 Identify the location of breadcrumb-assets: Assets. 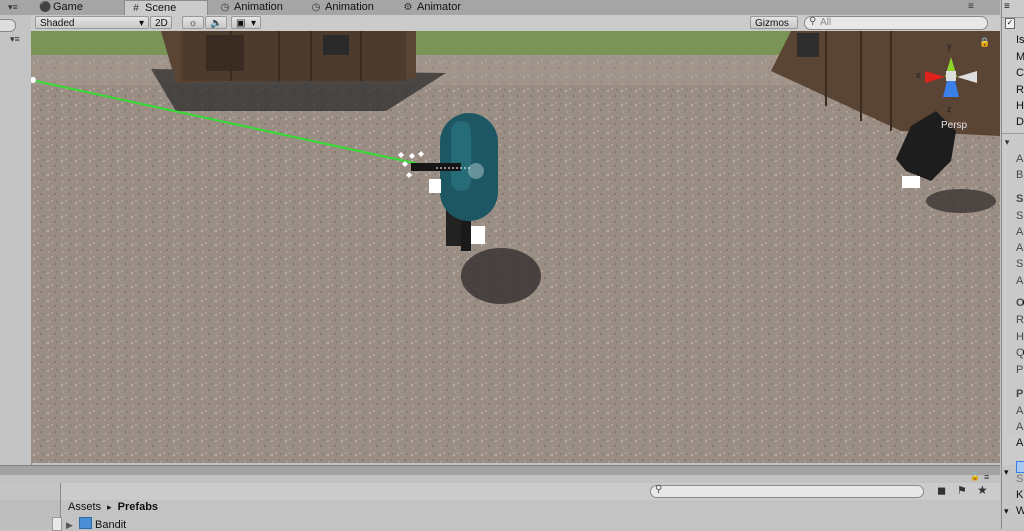
(84, 507).